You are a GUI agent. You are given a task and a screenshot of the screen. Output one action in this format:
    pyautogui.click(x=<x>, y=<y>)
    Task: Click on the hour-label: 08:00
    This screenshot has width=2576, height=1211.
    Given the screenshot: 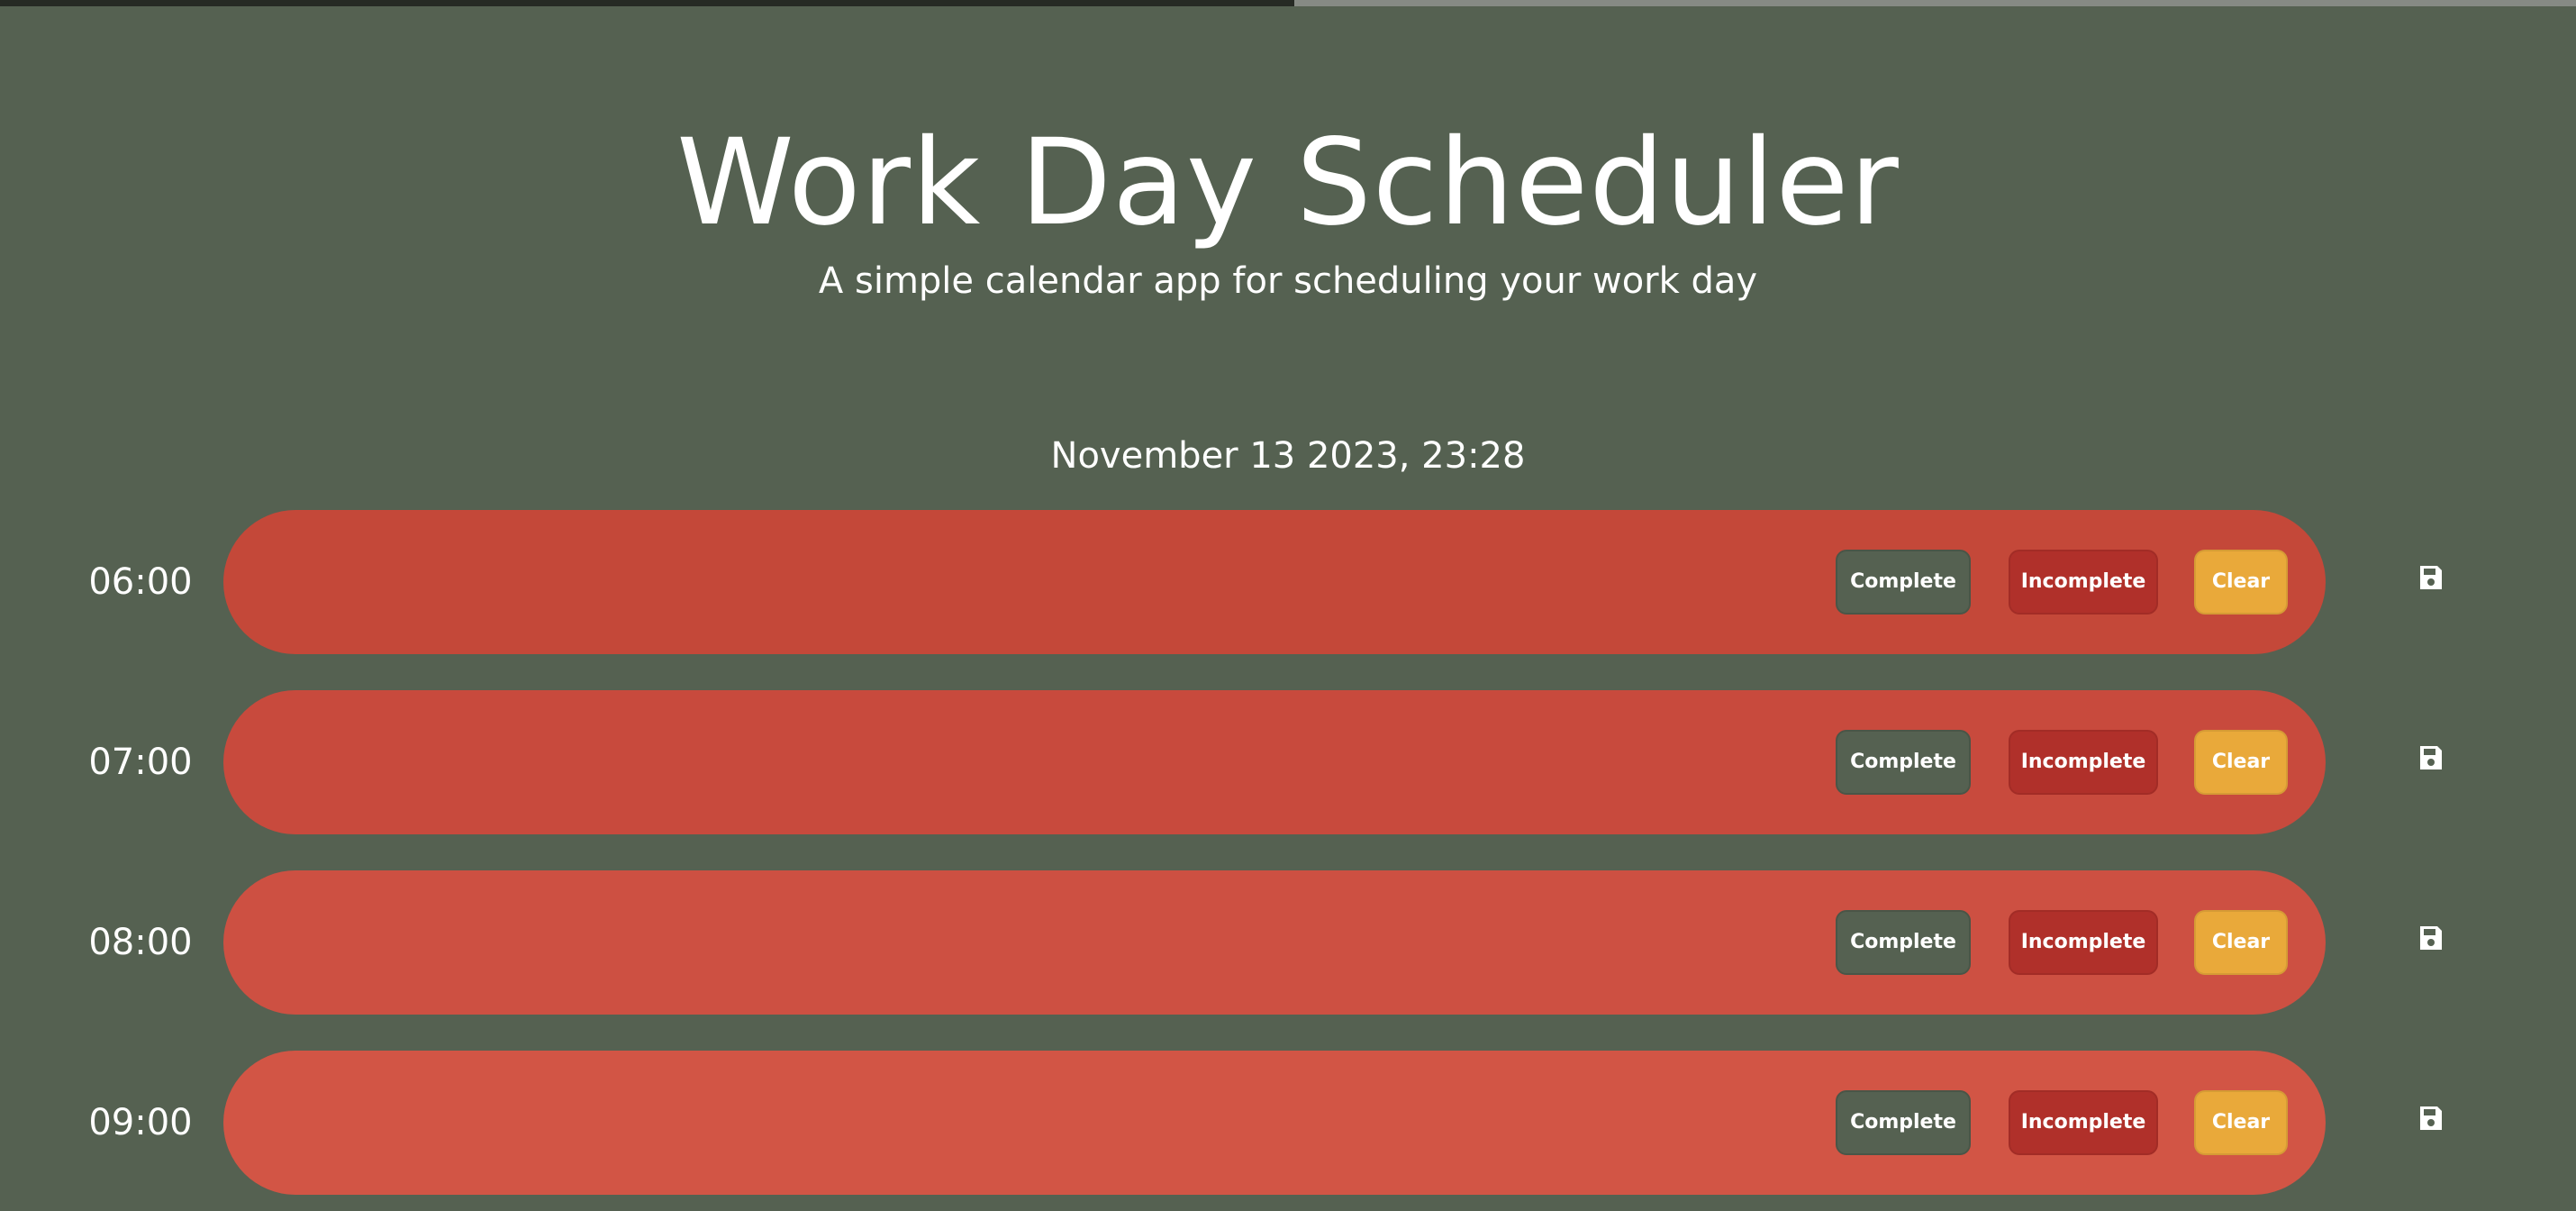 What is the action you would take?
    pyautogui.click(x=140, y=942)
    